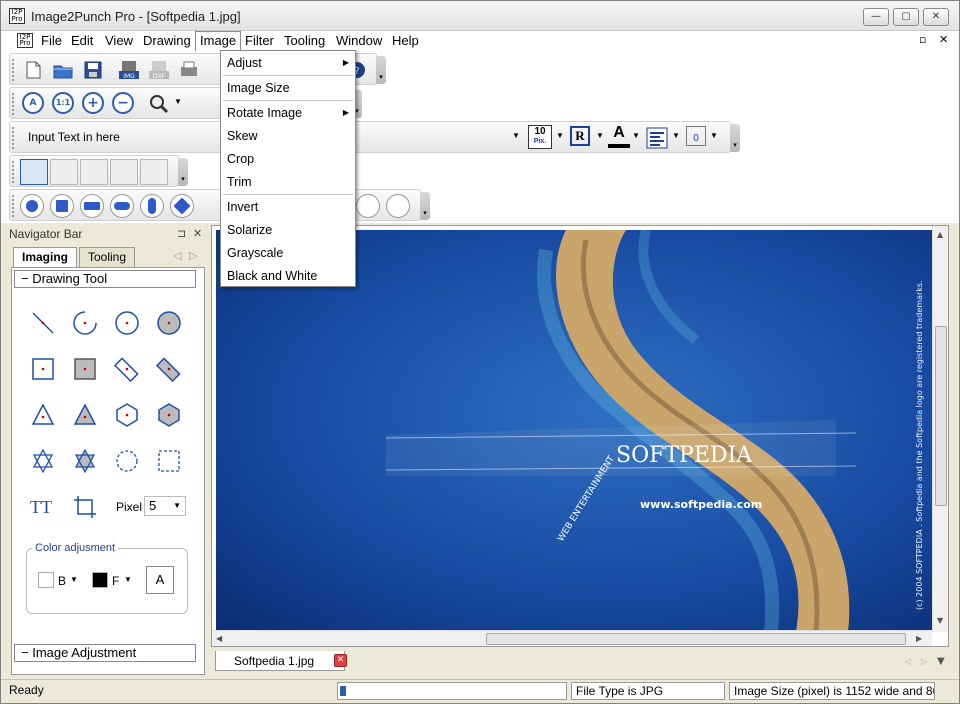 This screenshot has height=704, width=960. What do you see at coordinates (906, 17) in the screenshot?
I see `maximize-button: ▢` at bounding box center [906, 17].